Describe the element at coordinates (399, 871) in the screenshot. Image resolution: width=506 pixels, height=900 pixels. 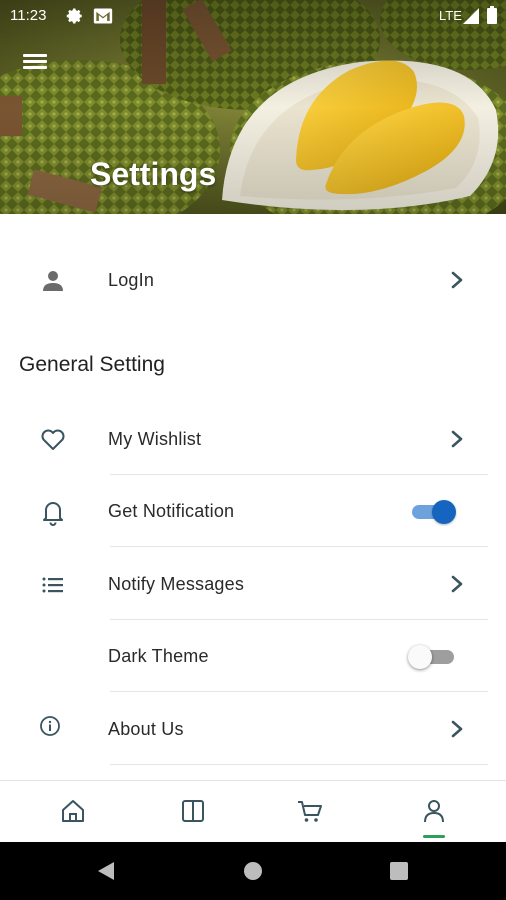
I see `recents-square-icon` at that location.